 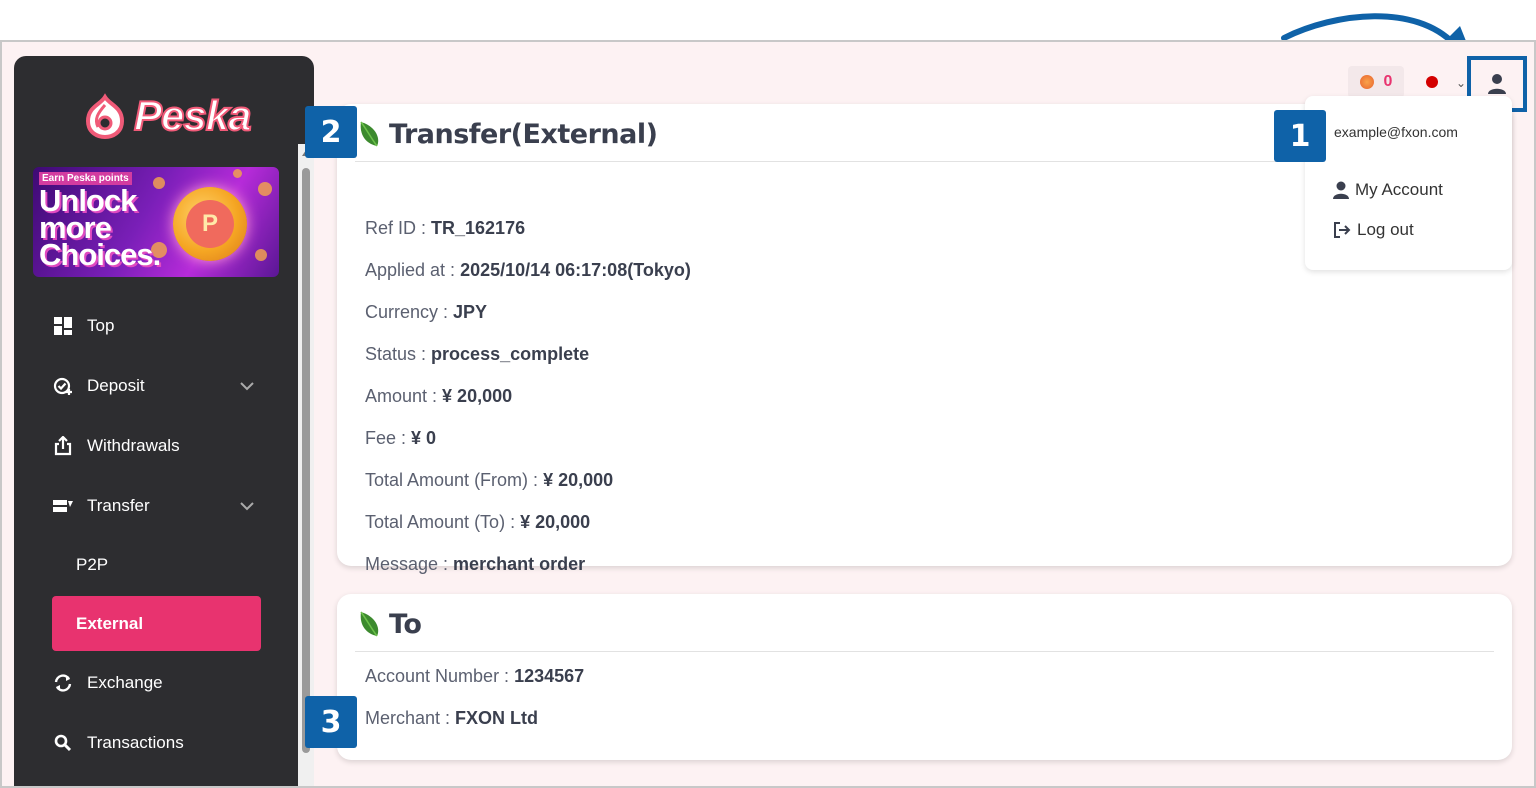 I want to click on sidebar-item-label: Top, so click(x=101, y=325).